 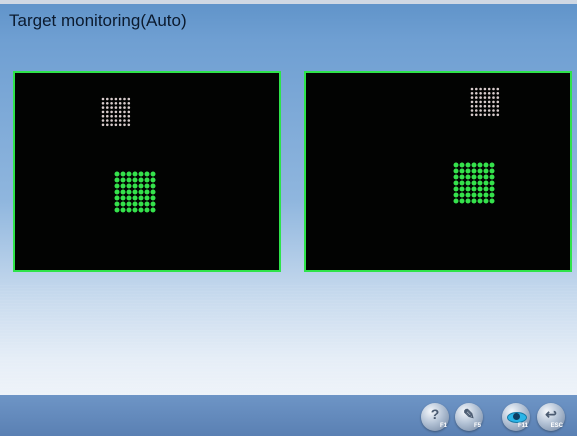 I want to click on eye-pupil, so click(x=516, y=416).